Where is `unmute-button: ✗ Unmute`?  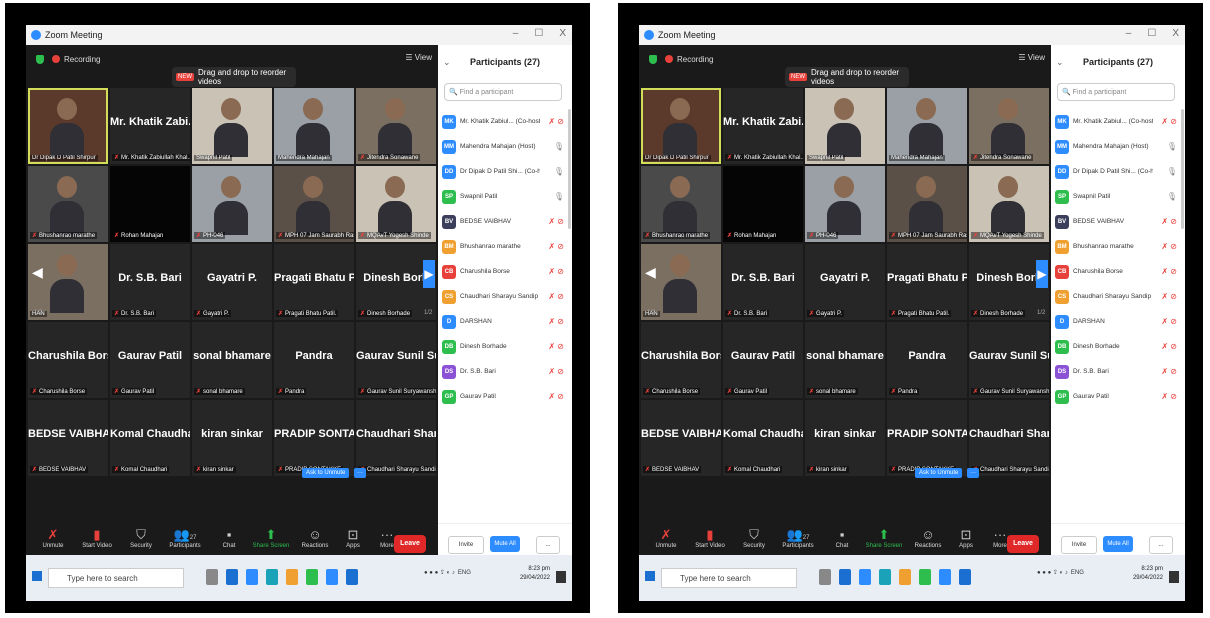
unmute-button: ✗ Unmute is located at coordinates (666, 538).